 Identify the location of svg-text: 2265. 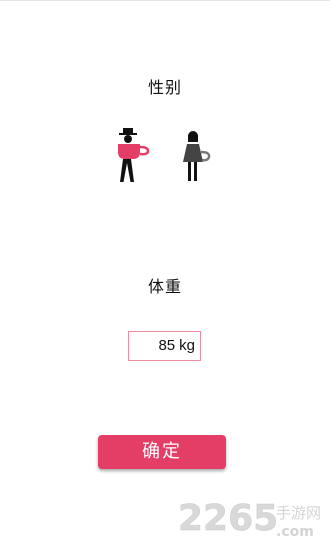
(228, 518).